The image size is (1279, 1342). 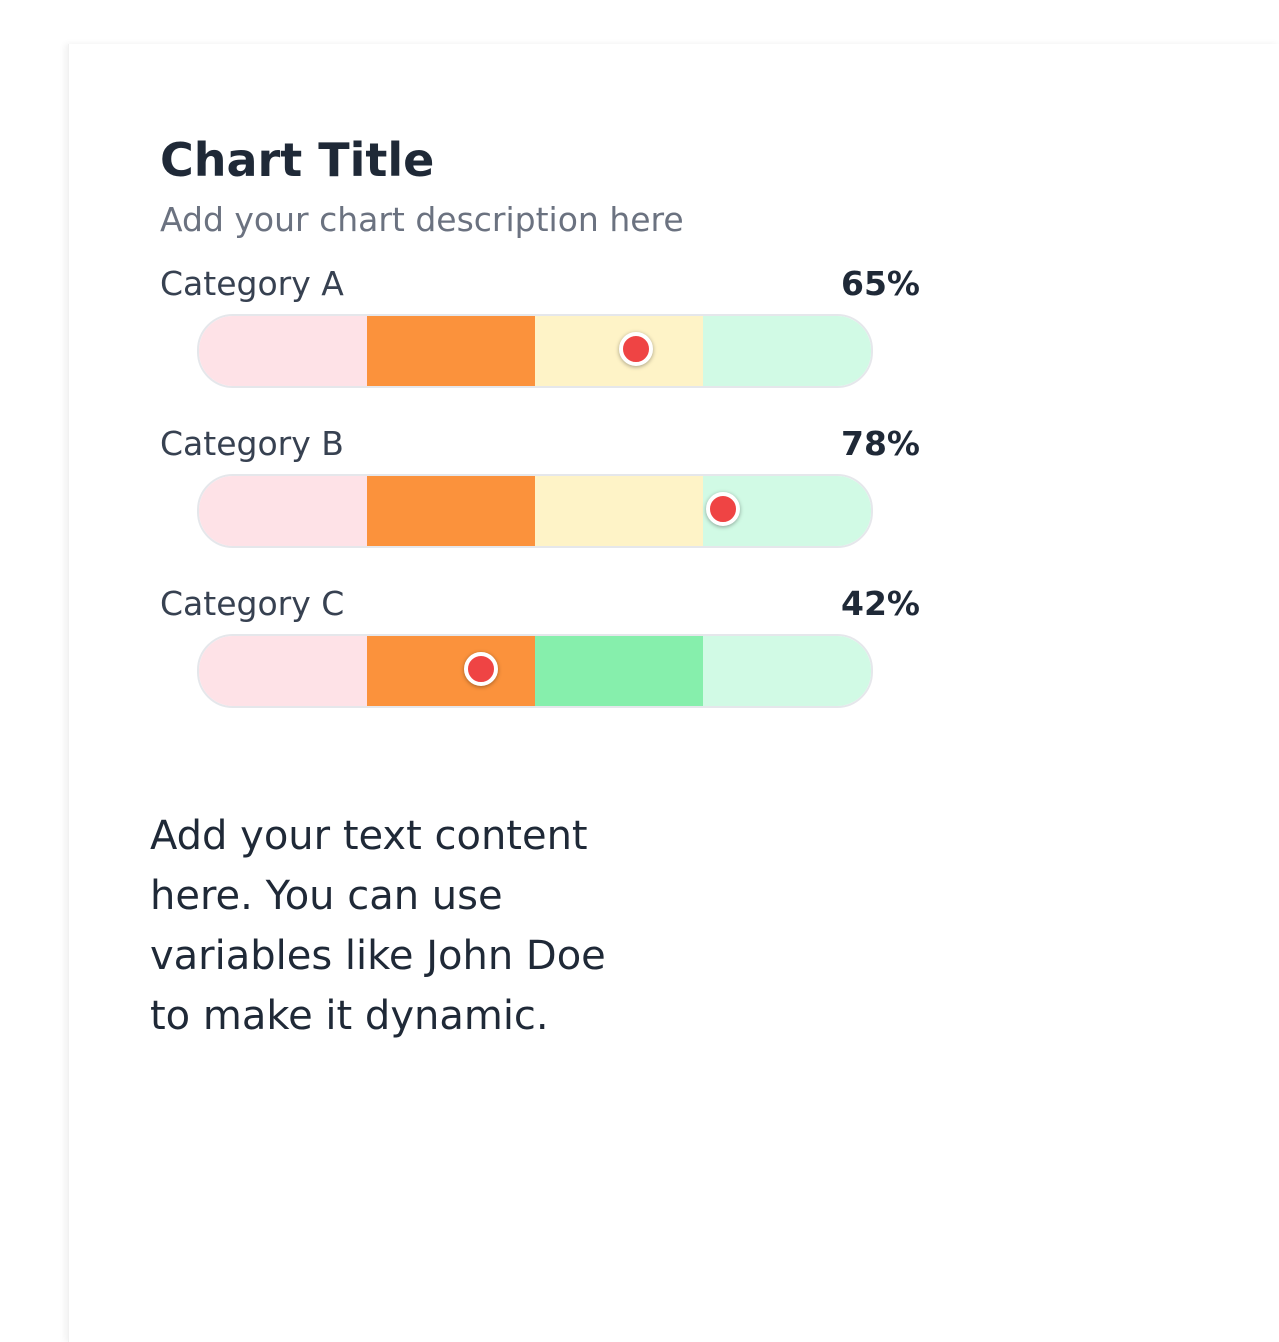 I want to click on row-header: Category C 42%, so click(x=540, y=604).